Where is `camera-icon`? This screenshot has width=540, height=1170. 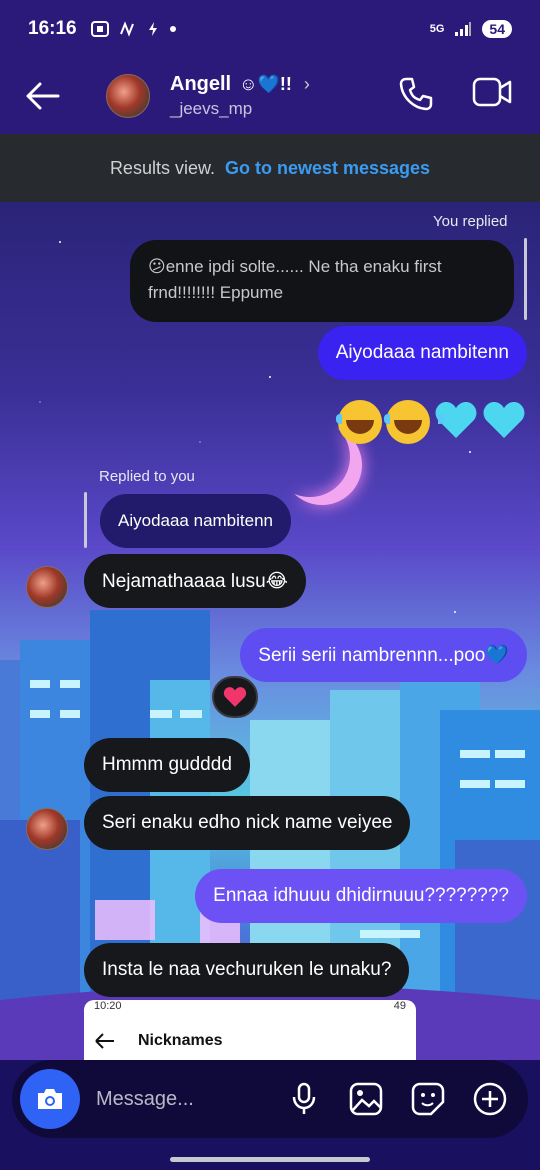
camera-icon is located at coordinates (50, 1099).